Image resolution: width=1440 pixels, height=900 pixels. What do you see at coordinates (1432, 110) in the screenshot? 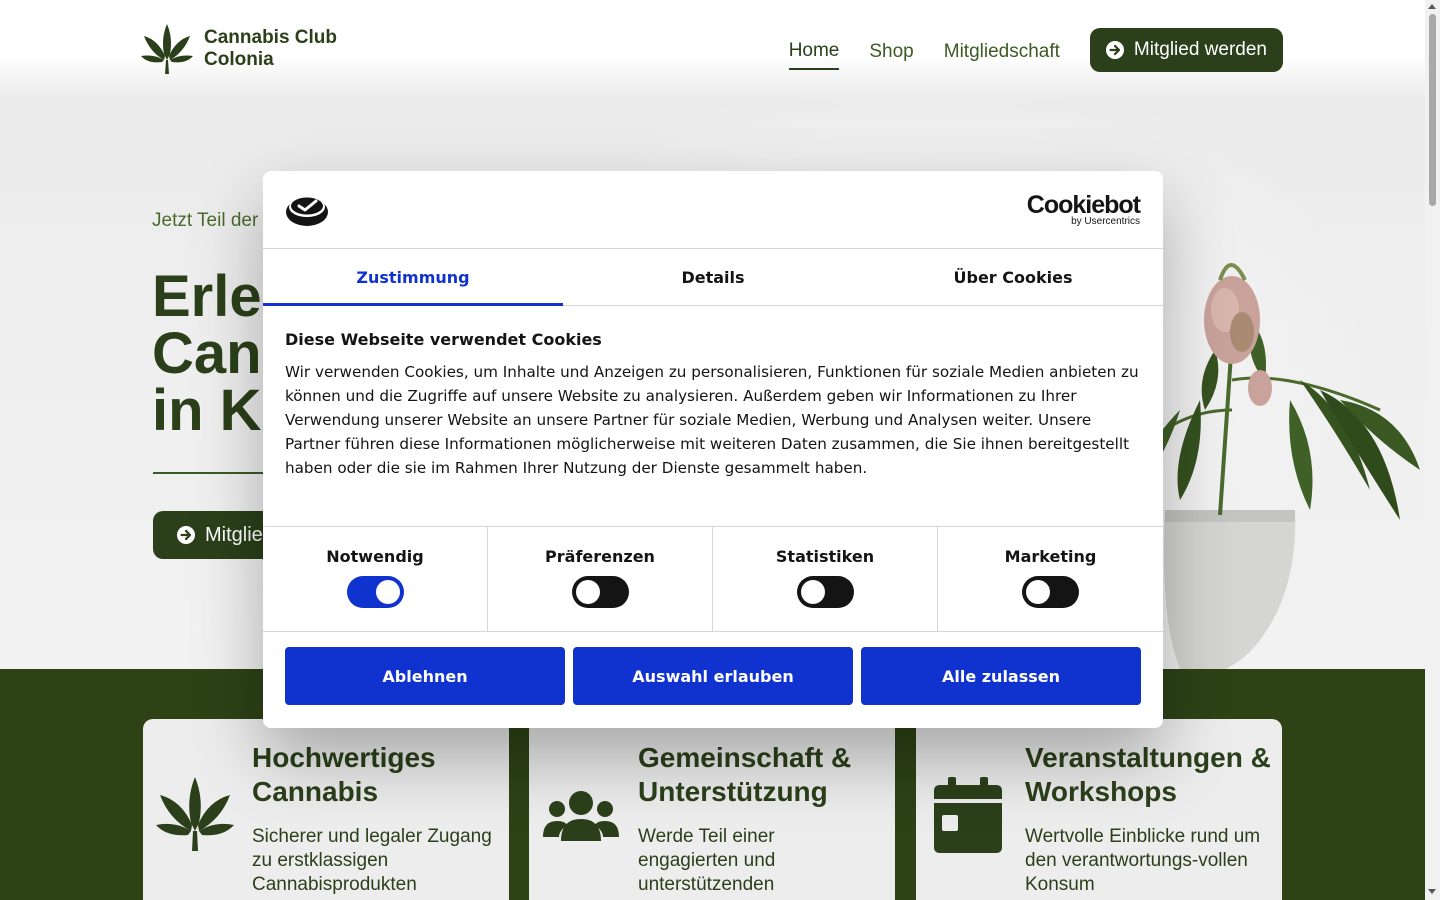
I see `scrollbar-thumb` at bounding box center [1432, 110].